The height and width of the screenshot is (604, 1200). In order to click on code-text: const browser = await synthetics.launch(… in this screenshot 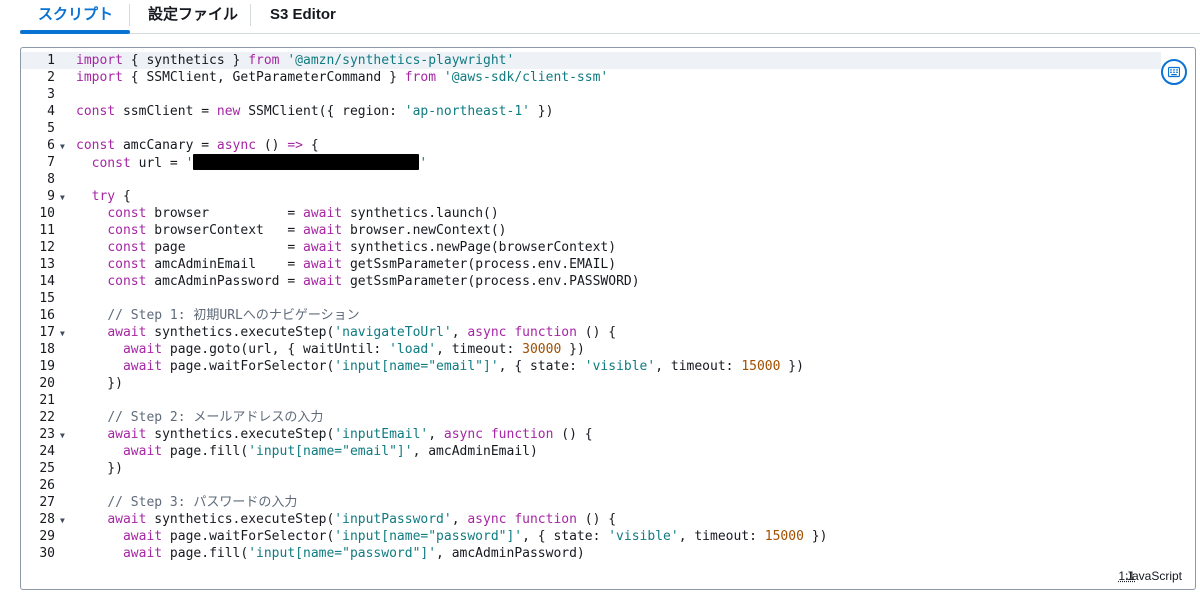, I will do `click(303, 213)`.